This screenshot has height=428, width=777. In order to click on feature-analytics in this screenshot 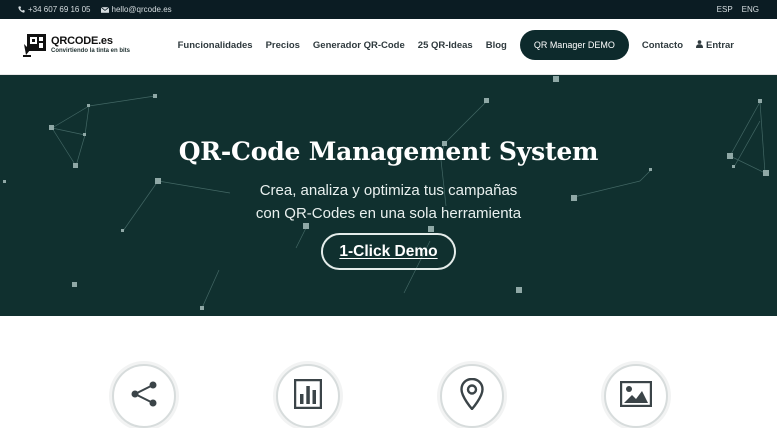, I will do `click(308, 396)`.